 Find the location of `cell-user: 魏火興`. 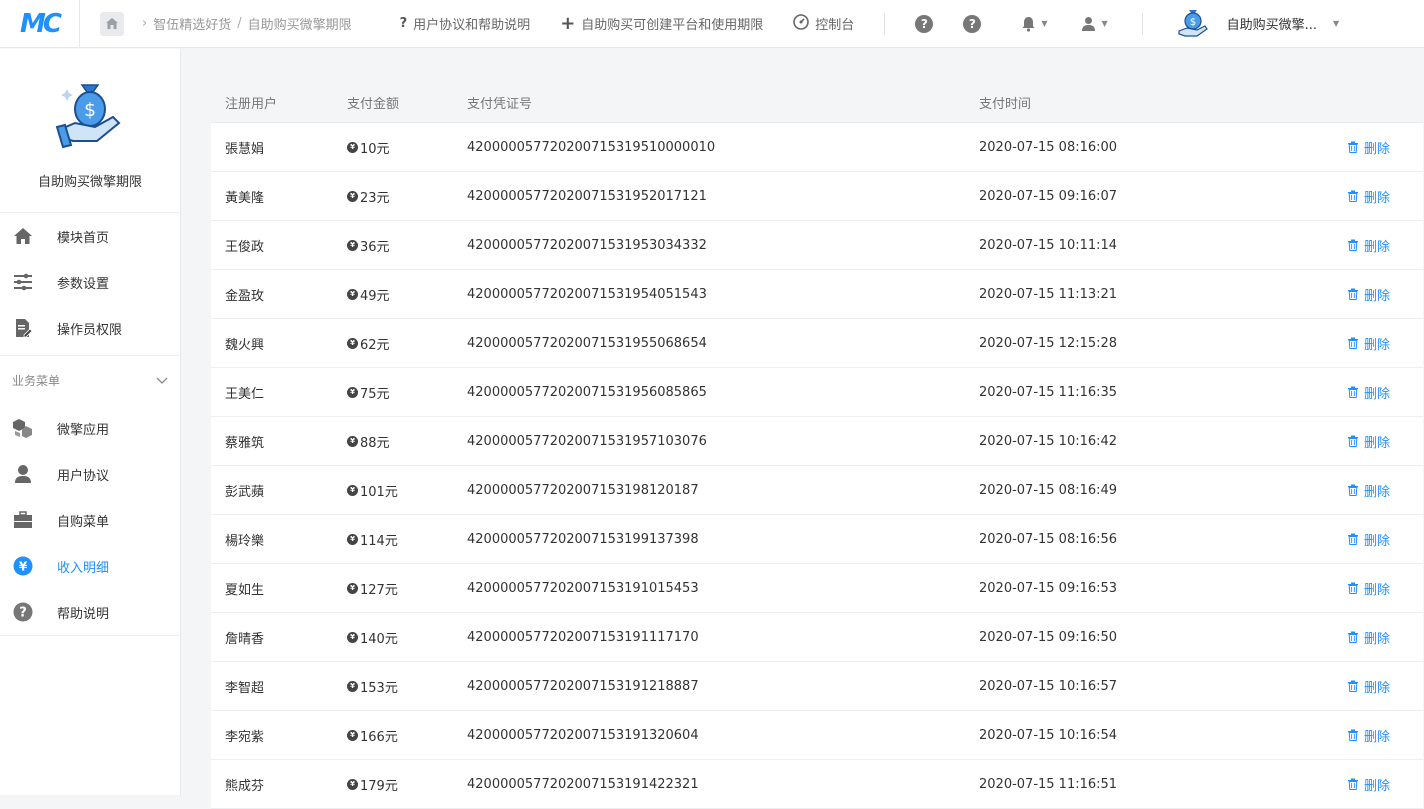

cell-user: 魏火興 is located at coordinates (245, 345).